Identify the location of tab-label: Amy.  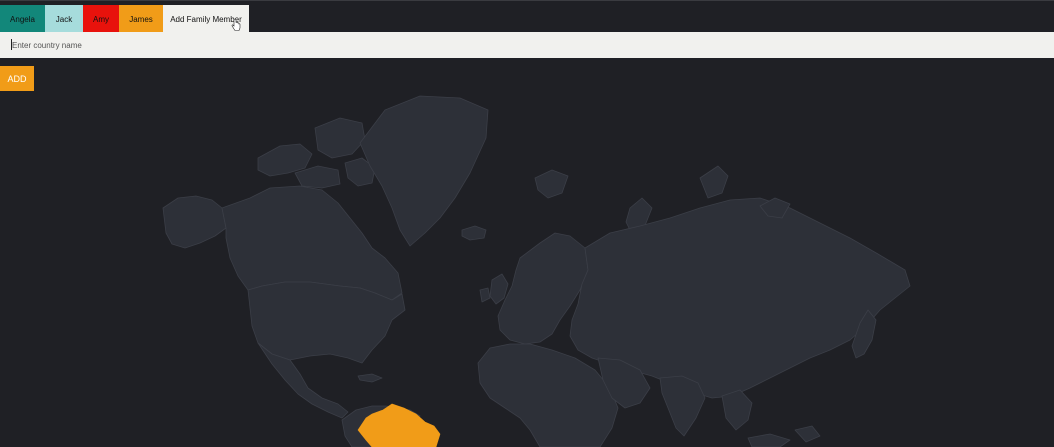
(101, 19).